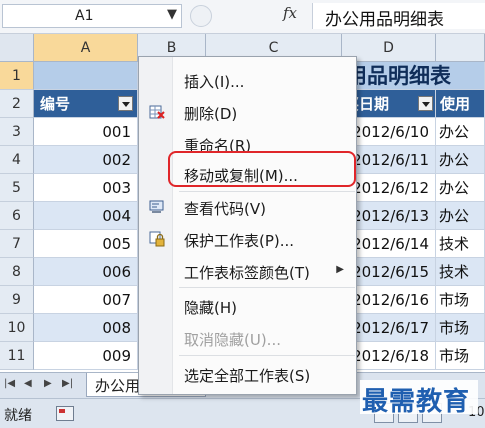  Describe the element at coordinates (242, 17) in the screenshot. I see `formula-bar: A1 ▼ fx 办公用品明细表` at that location.